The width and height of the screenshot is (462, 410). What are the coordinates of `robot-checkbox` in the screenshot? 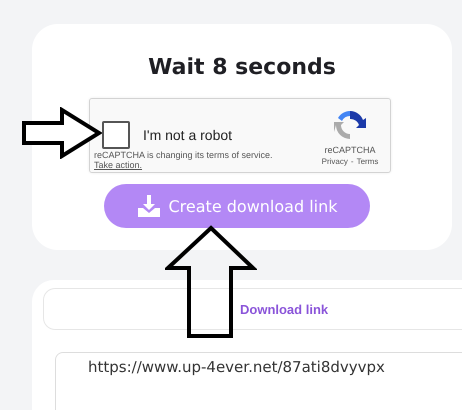 It's located at (116, 135).